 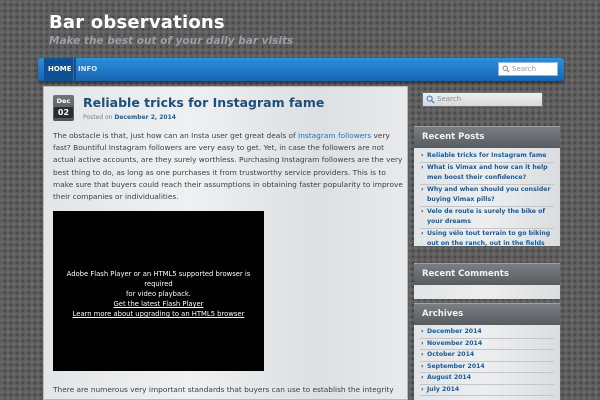 What do you see at coordinates (145, 117) in the screenshot?
I see `post-date-link: December 2, 2014` at bounding box center [145, 117].